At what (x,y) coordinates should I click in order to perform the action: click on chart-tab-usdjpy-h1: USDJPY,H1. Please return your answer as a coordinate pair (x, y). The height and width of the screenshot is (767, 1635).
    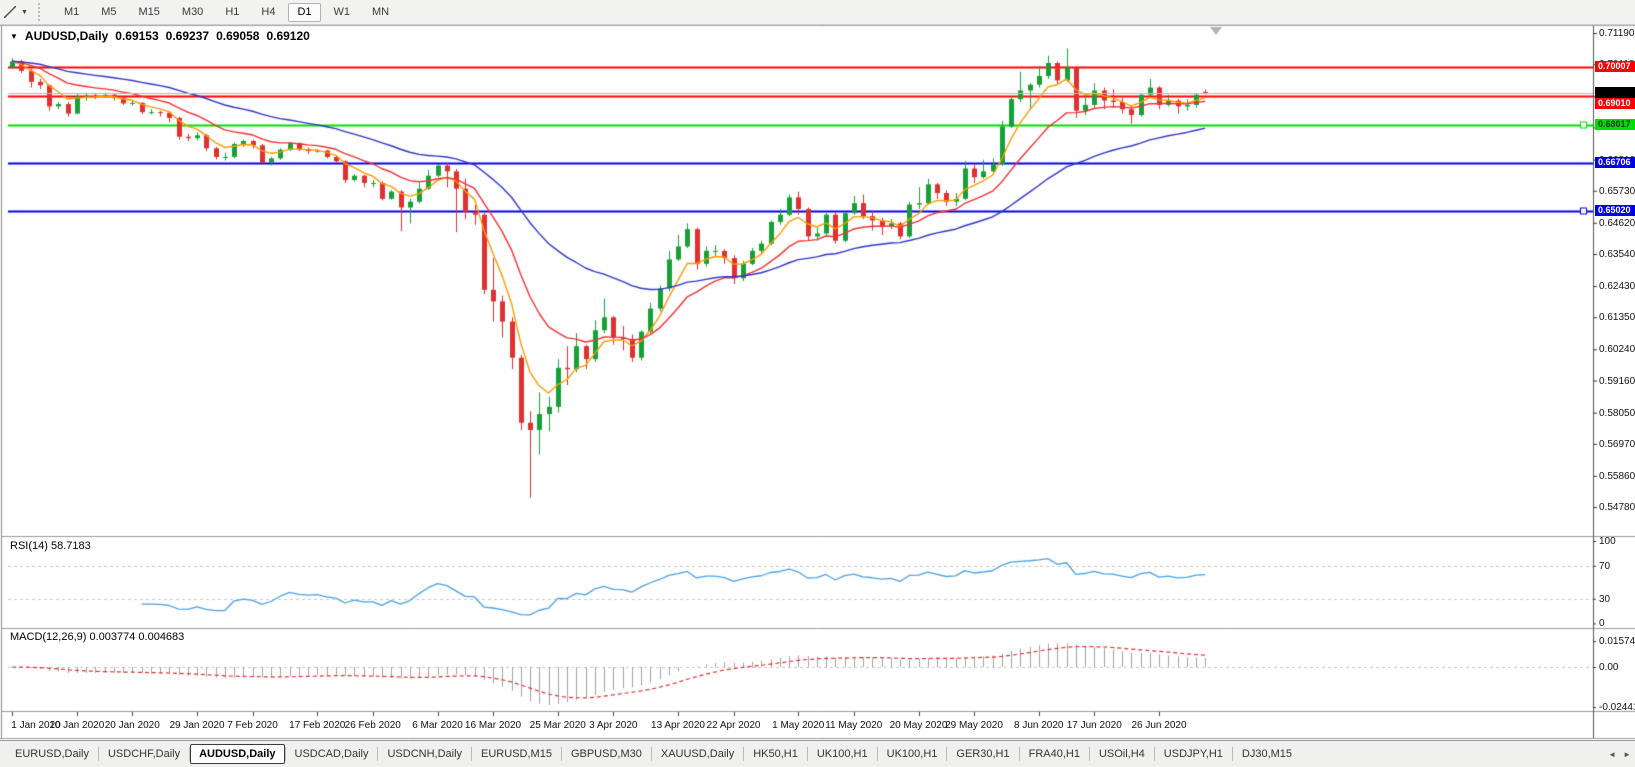
    Looking at the image, I should click on (1193, 754).